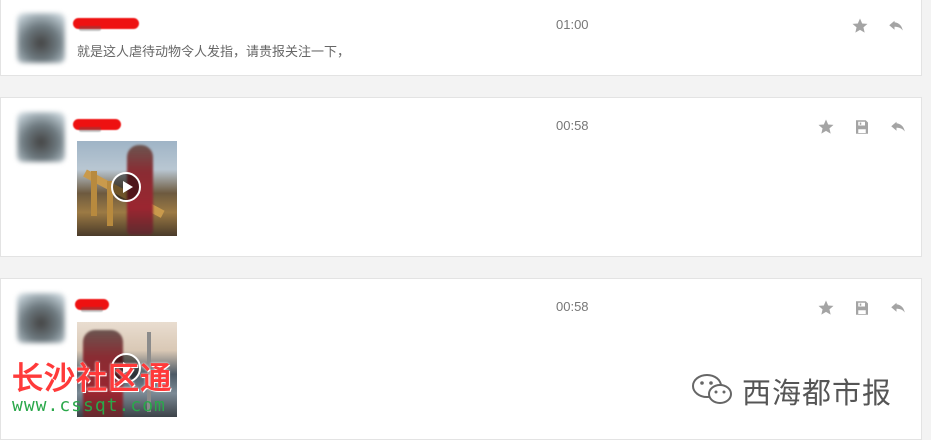 This screenshot has width=931, height=440. Describe the element at coordinates (214, 52) in the screenshot. I see `message-text: 就是这人虐待动物令人发指，请贵报关注一下，` at that location.